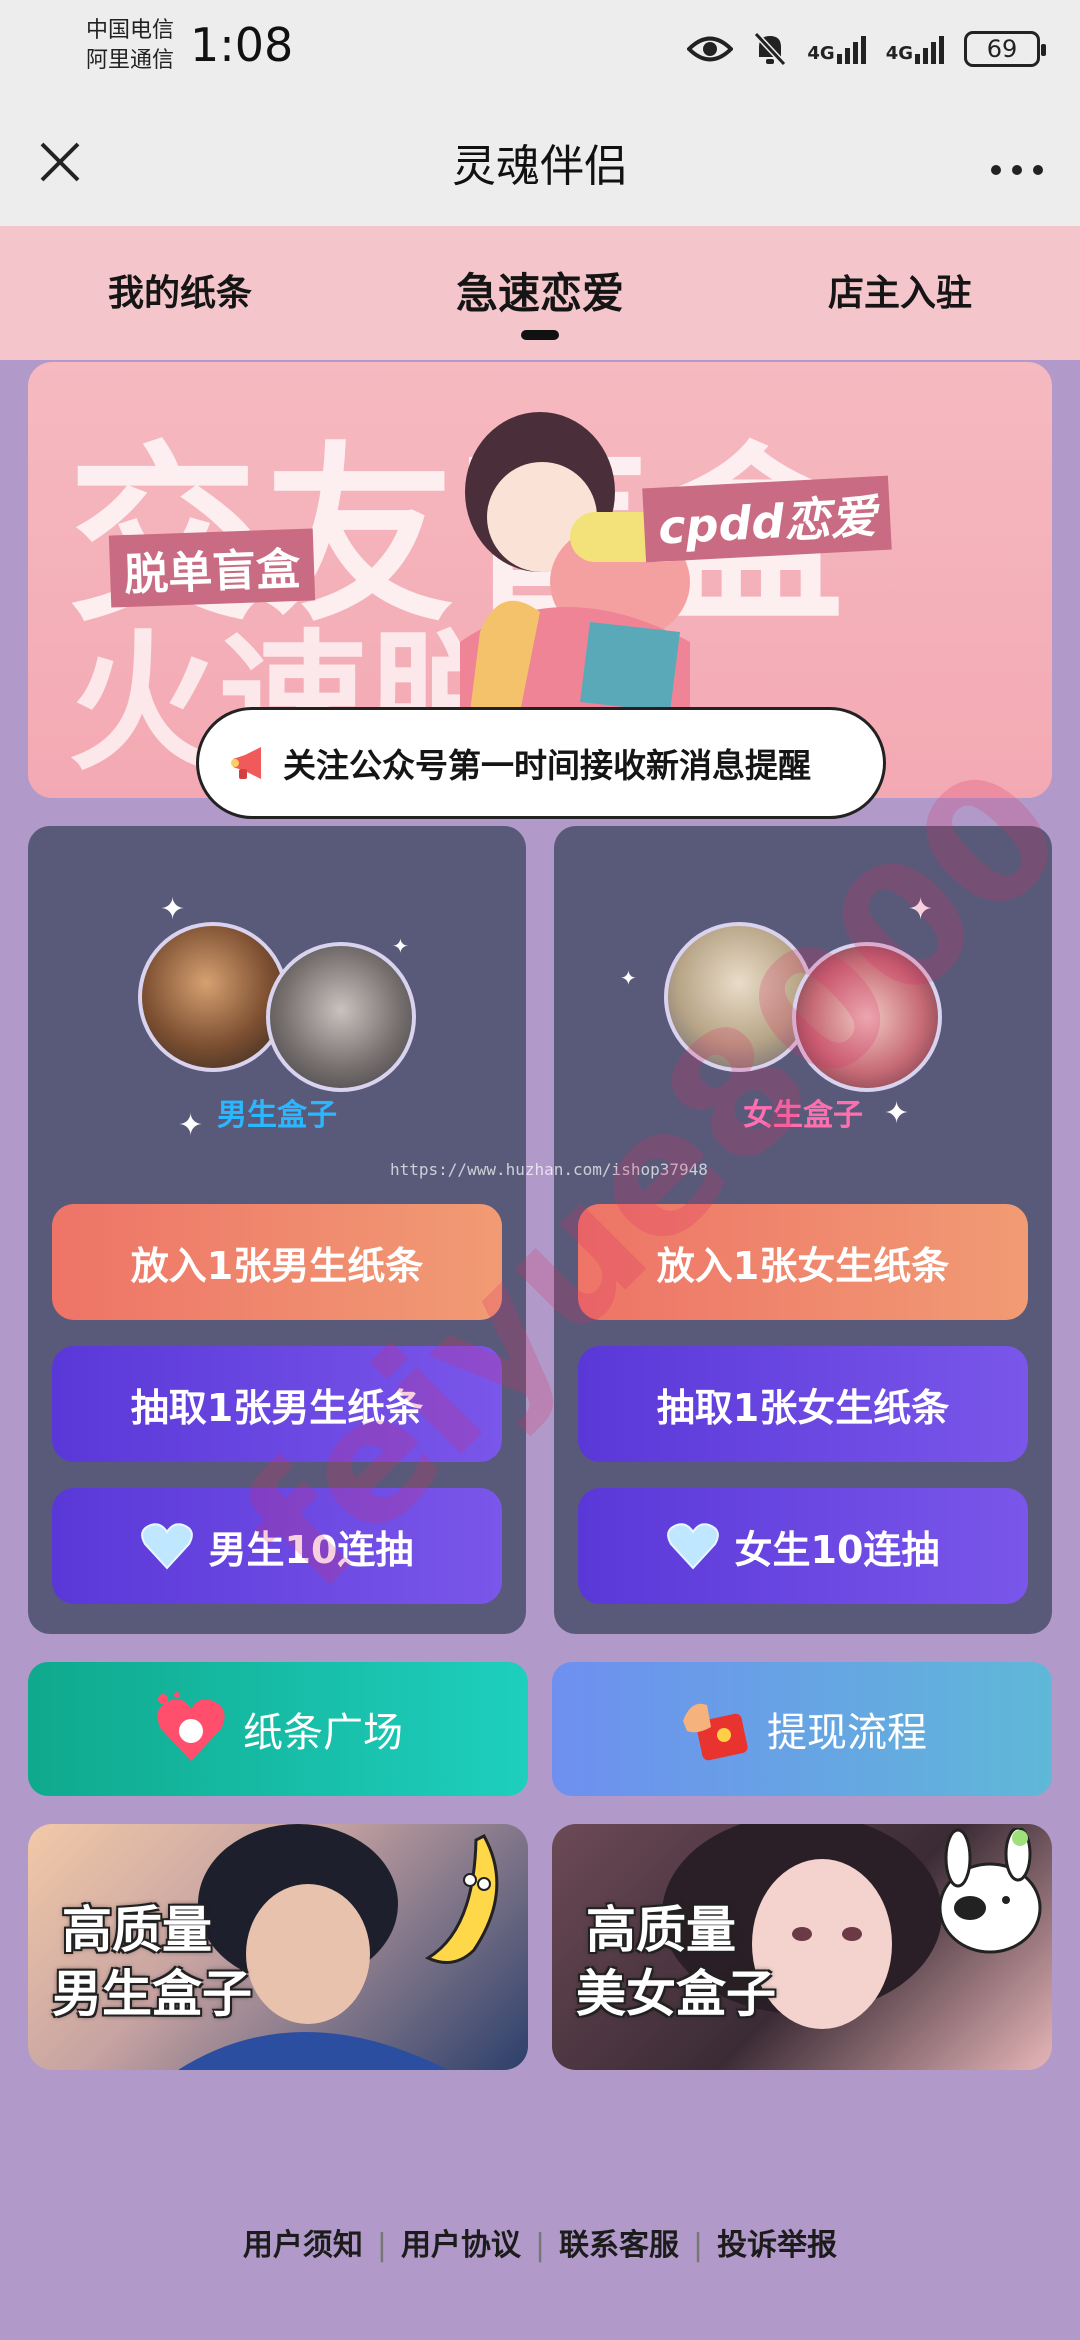 The image size is (1080, 2340). Describe the element at coordinates (323, 1733) in the screenshot. I see `note-square-label: 纸条广场` at that location.